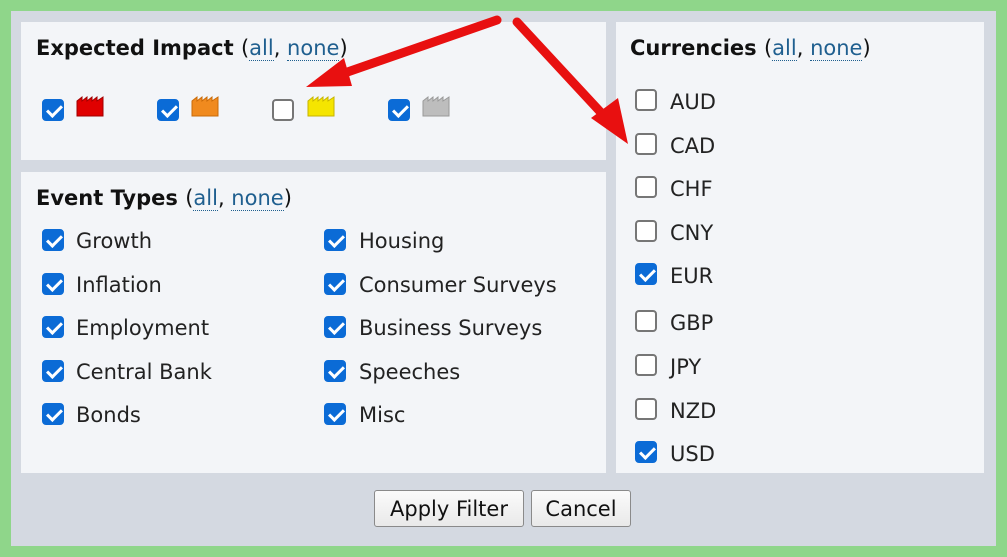  Describe the element at coordinates (108, 415) in the screenshot. I see `event-label-bonds: Bonds` at that location.